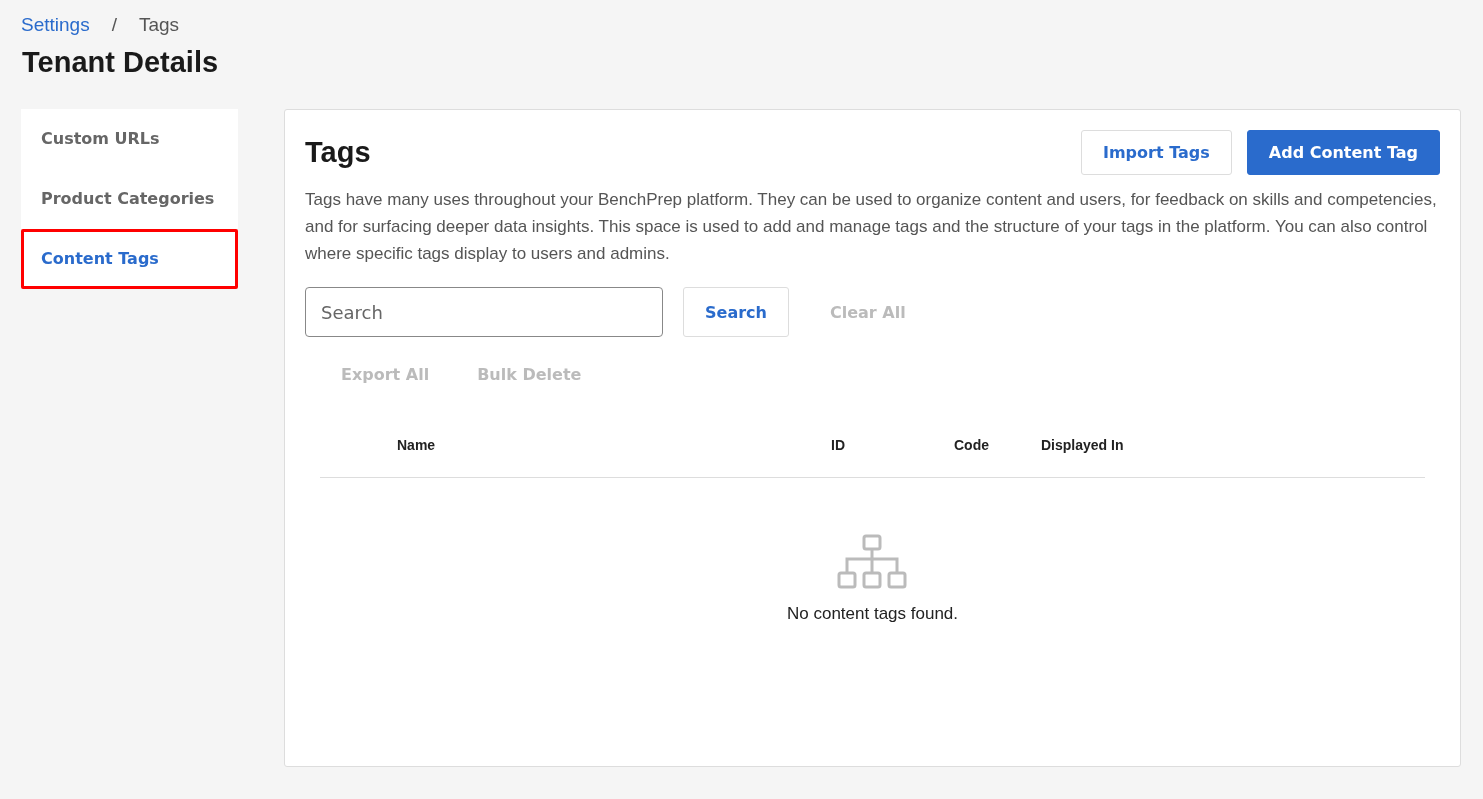  Describe the element at coordinates (129, 139) in the screenshot. I see `sidebar-item: Custom URLs` at that location.